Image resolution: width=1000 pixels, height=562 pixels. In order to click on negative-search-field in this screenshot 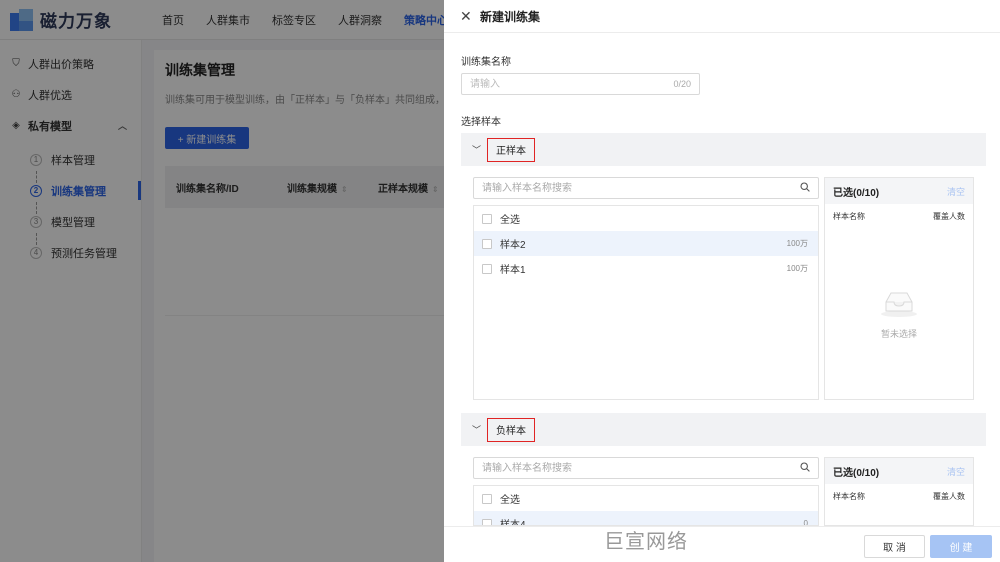, I will do `click(646, 468)`.